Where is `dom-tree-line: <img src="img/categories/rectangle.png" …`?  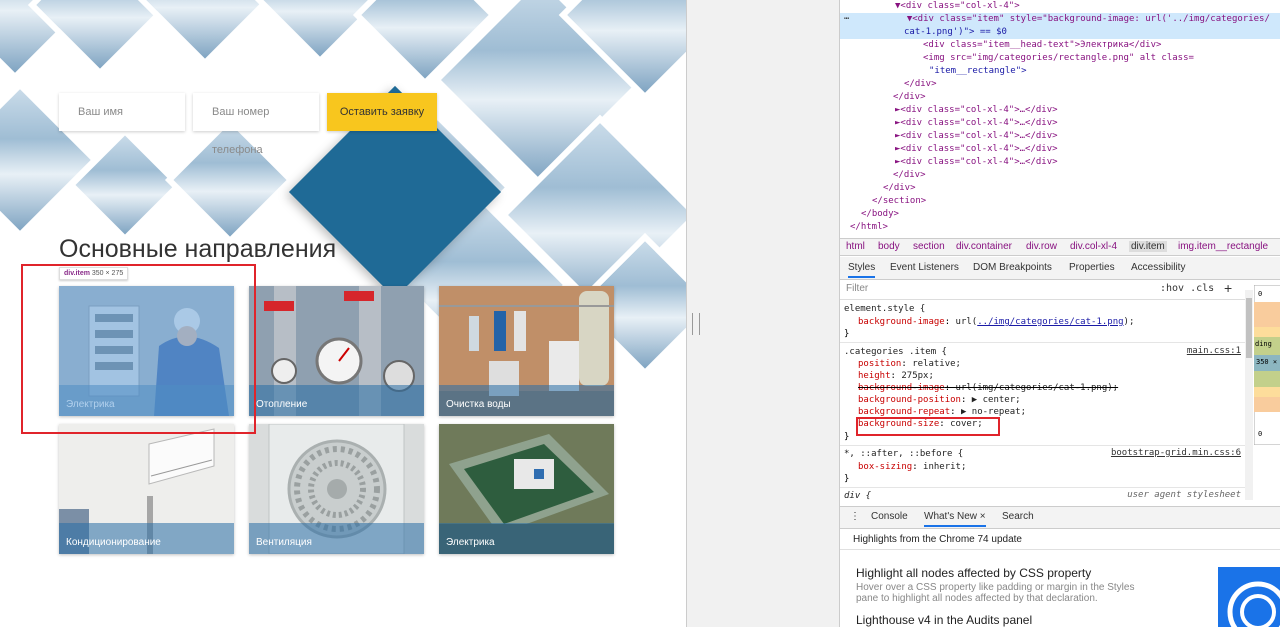 dom-tree-line: <img src="img/categories/rectangle.png" … is located at coordinates (1058, 58).